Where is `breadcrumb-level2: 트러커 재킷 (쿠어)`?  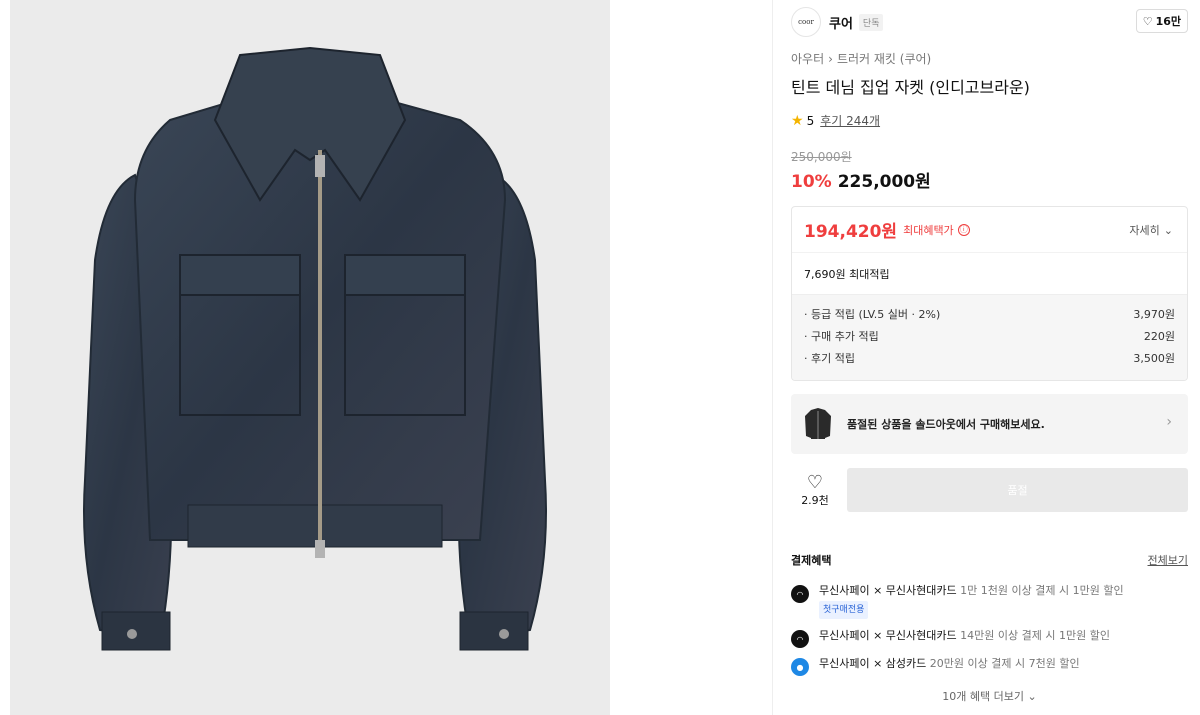
breadcrumb-level2: 트러커 재킷 (쿠어) is located at coordinates (884, 58).